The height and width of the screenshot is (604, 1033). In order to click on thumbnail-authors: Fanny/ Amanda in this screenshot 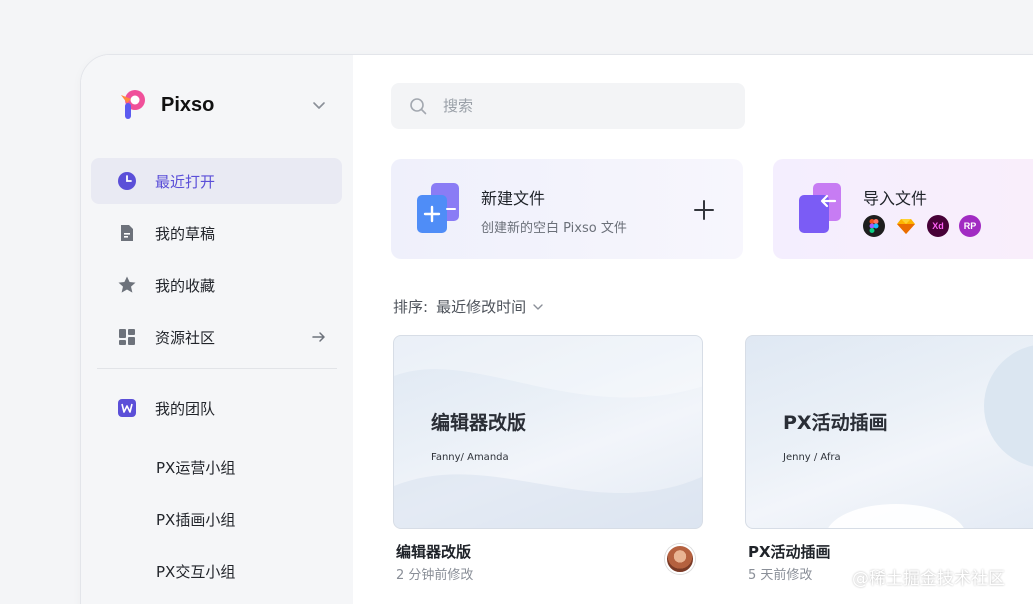, I will do `click(470, 457)`.